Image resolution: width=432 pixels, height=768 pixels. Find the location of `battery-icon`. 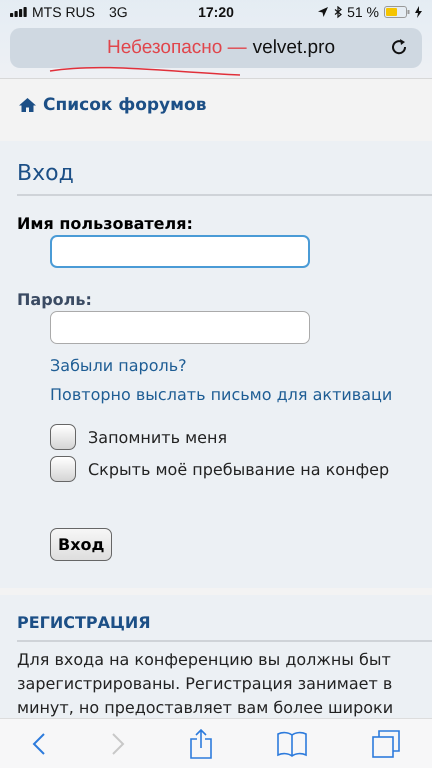

battery-icon is located at coordinates (397, 12).